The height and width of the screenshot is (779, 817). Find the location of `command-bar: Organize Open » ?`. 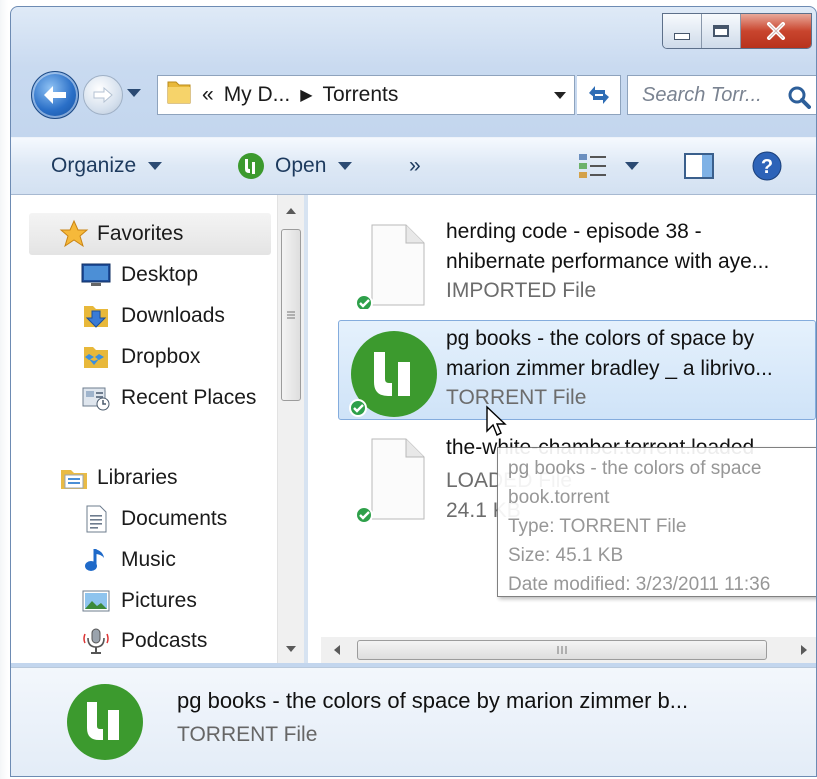

command-bar: Organize Open » ? is located at coordinates (413, 166).